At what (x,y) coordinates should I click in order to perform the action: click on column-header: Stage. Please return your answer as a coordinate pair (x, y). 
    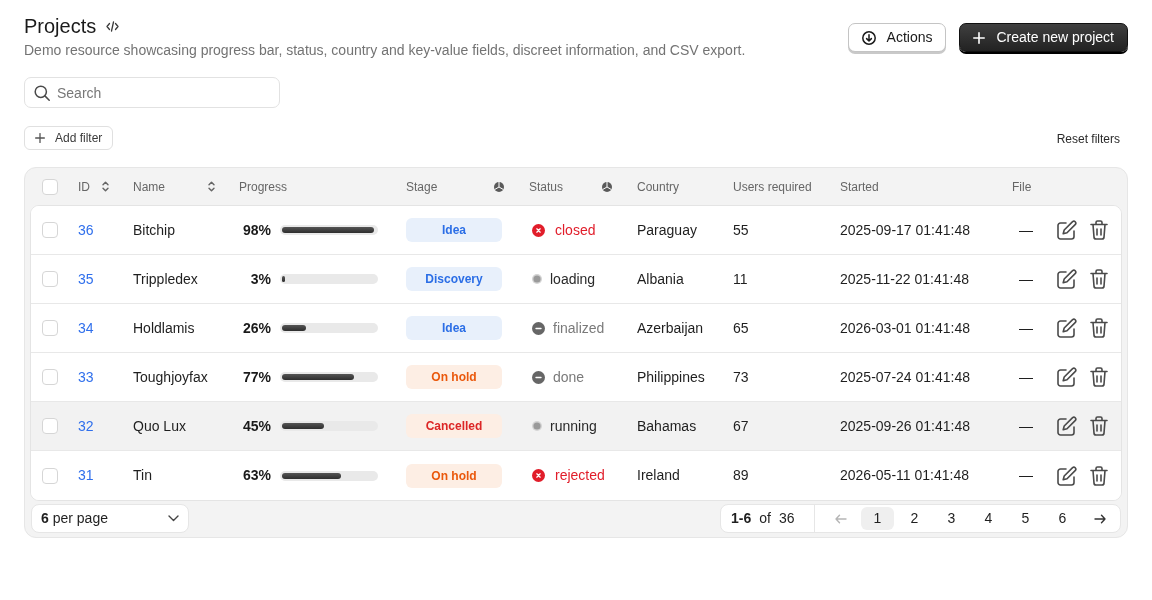
    Looking at the image, I should click on (422, 186).